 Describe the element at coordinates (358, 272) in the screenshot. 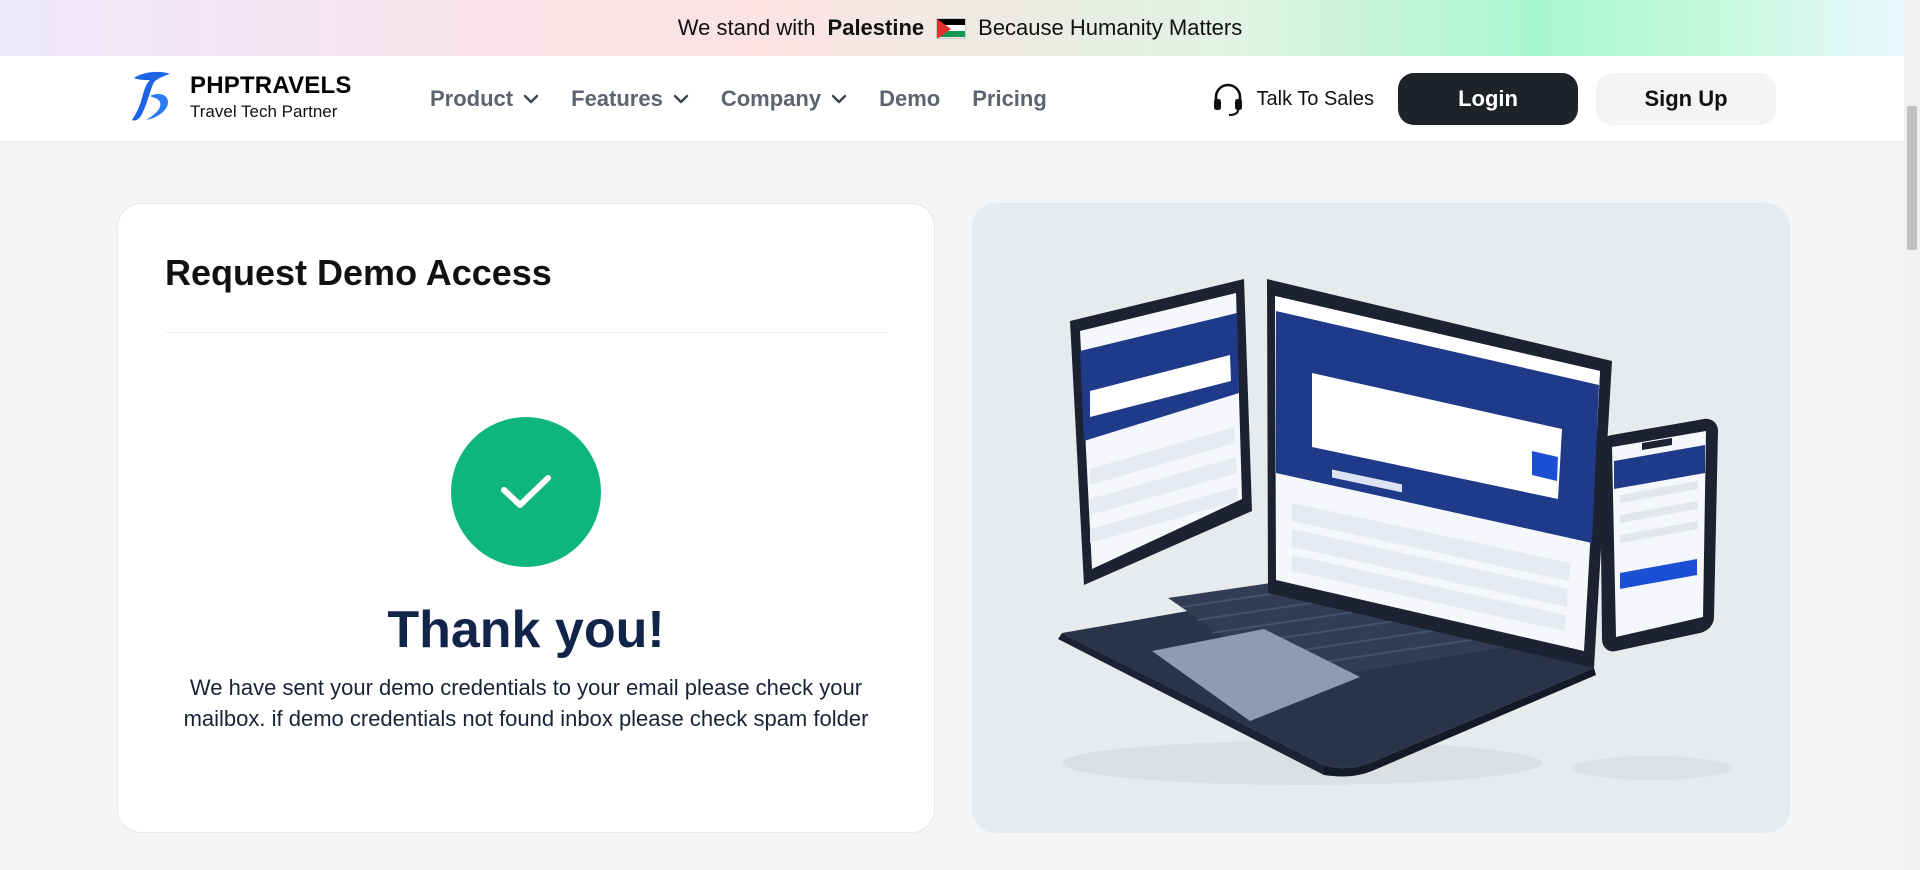

I see `card-title: Request Demo Access` at that location.